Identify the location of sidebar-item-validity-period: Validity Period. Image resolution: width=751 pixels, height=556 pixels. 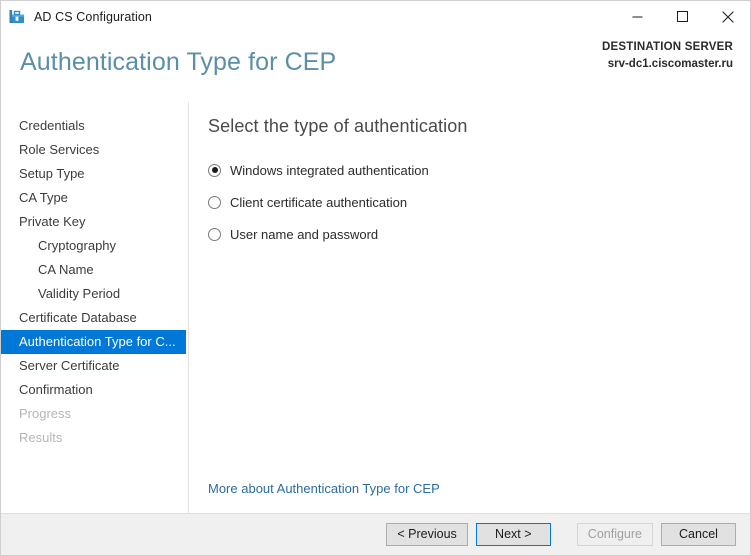
(94, 294).